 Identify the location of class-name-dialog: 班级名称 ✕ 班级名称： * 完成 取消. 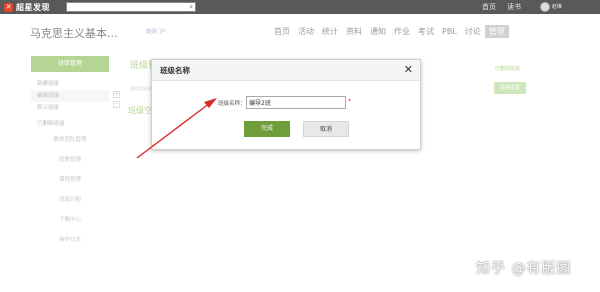
(286, 104).